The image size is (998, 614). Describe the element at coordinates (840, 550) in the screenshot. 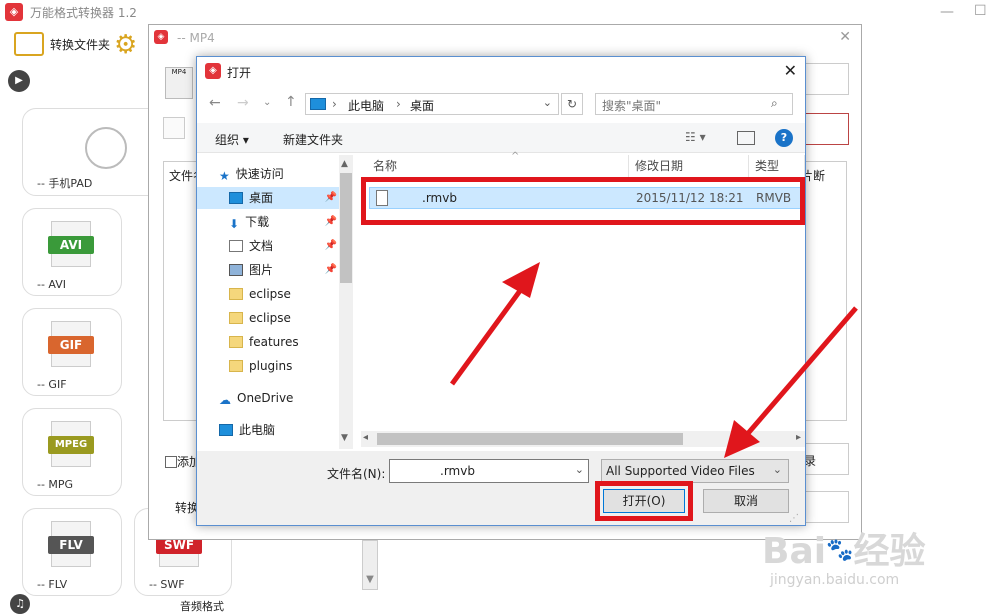

I see `paw-icon: 🐾` at that location.